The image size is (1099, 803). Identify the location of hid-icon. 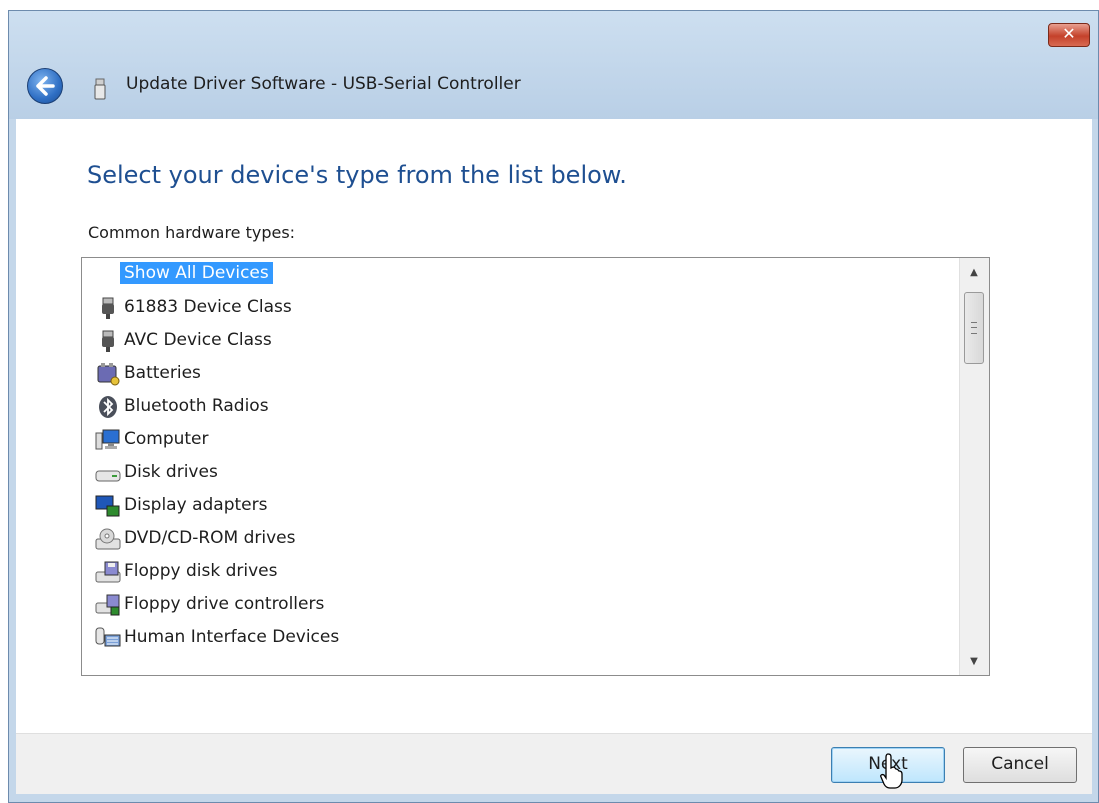
(108, 637).